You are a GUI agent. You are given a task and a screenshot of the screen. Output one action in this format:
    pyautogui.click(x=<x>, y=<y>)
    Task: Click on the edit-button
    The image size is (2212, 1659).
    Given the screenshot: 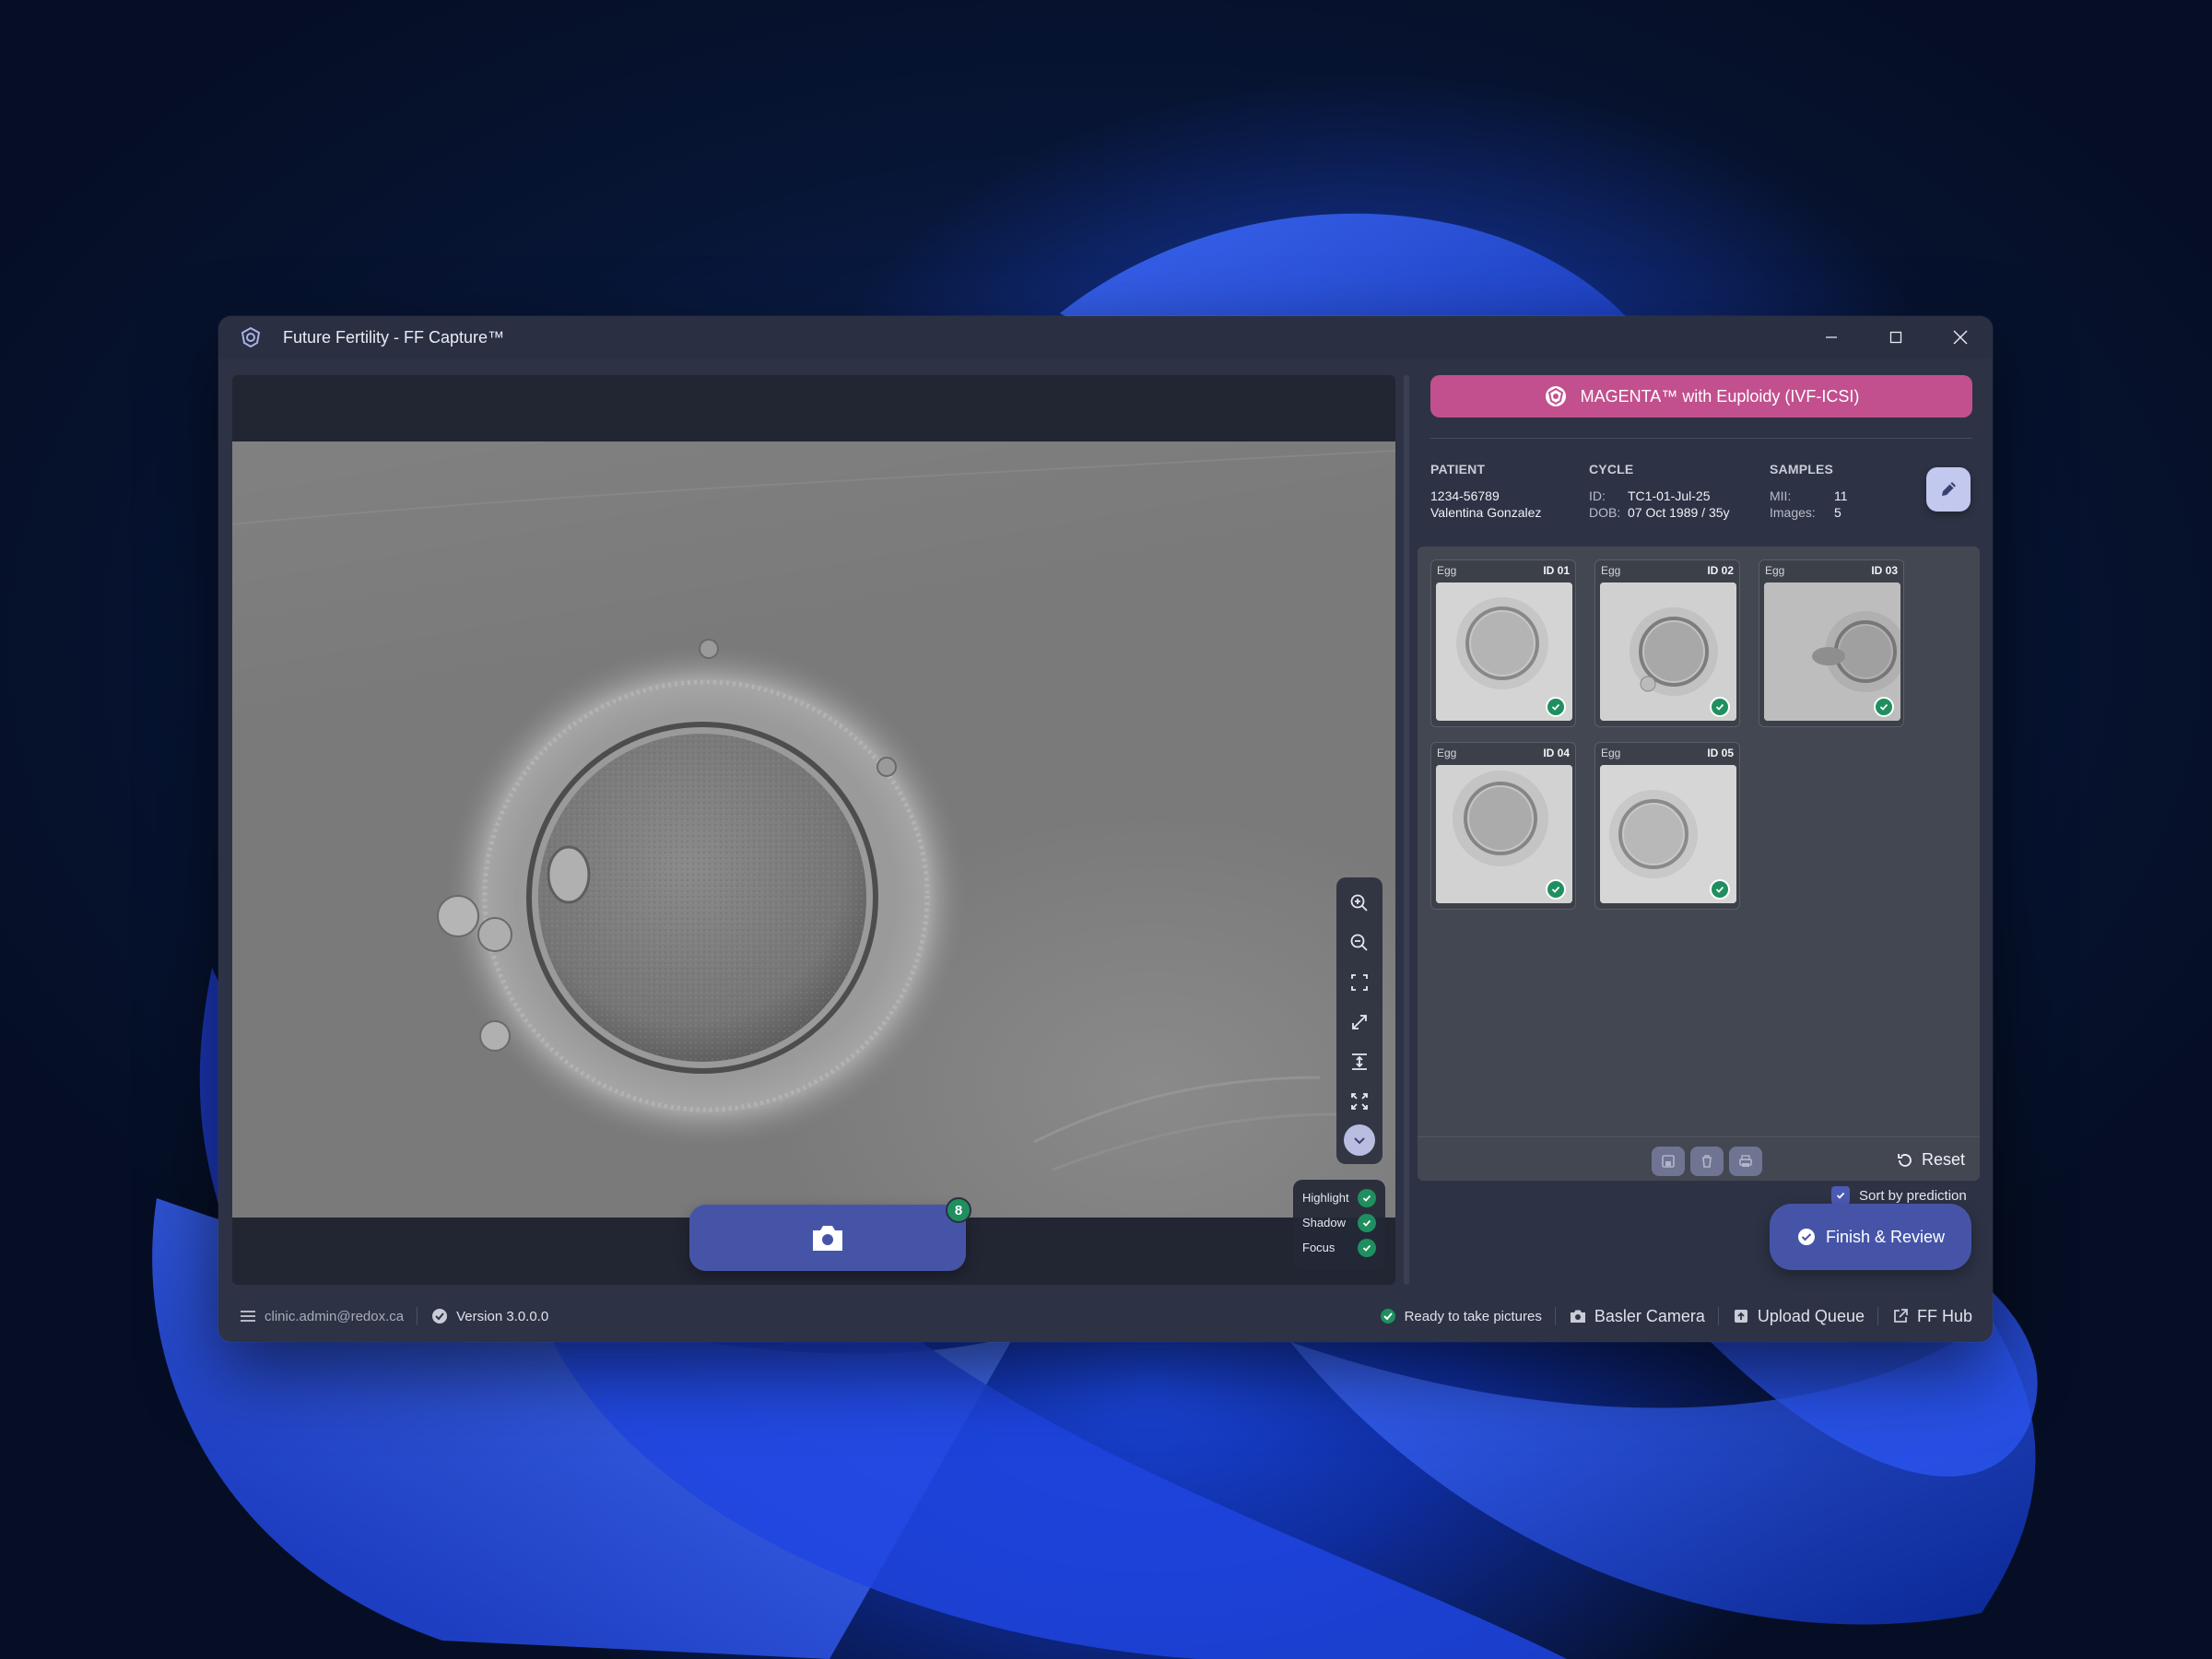 What is the action you would take?
    pyautogui.click(x=1948, y=489)
    